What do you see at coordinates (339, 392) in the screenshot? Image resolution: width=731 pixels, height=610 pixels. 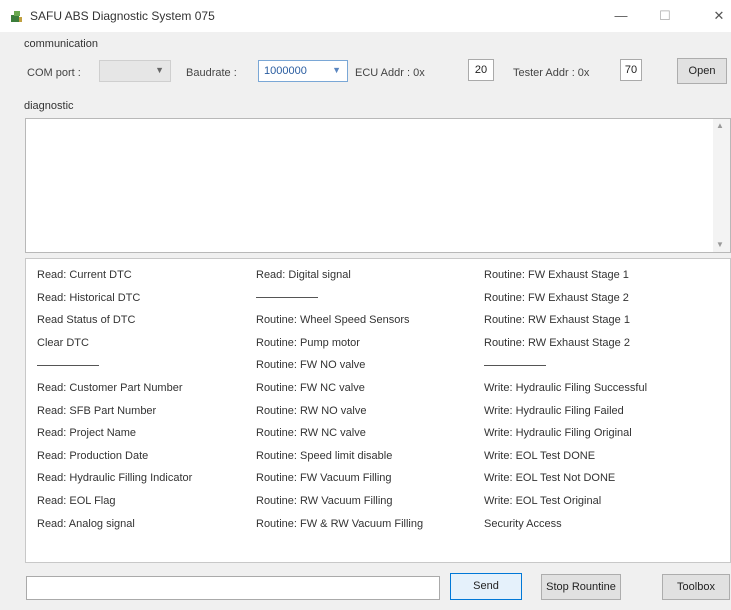 I see `command-item: Routine: FW NC valve` at bounding box center [339, 392].